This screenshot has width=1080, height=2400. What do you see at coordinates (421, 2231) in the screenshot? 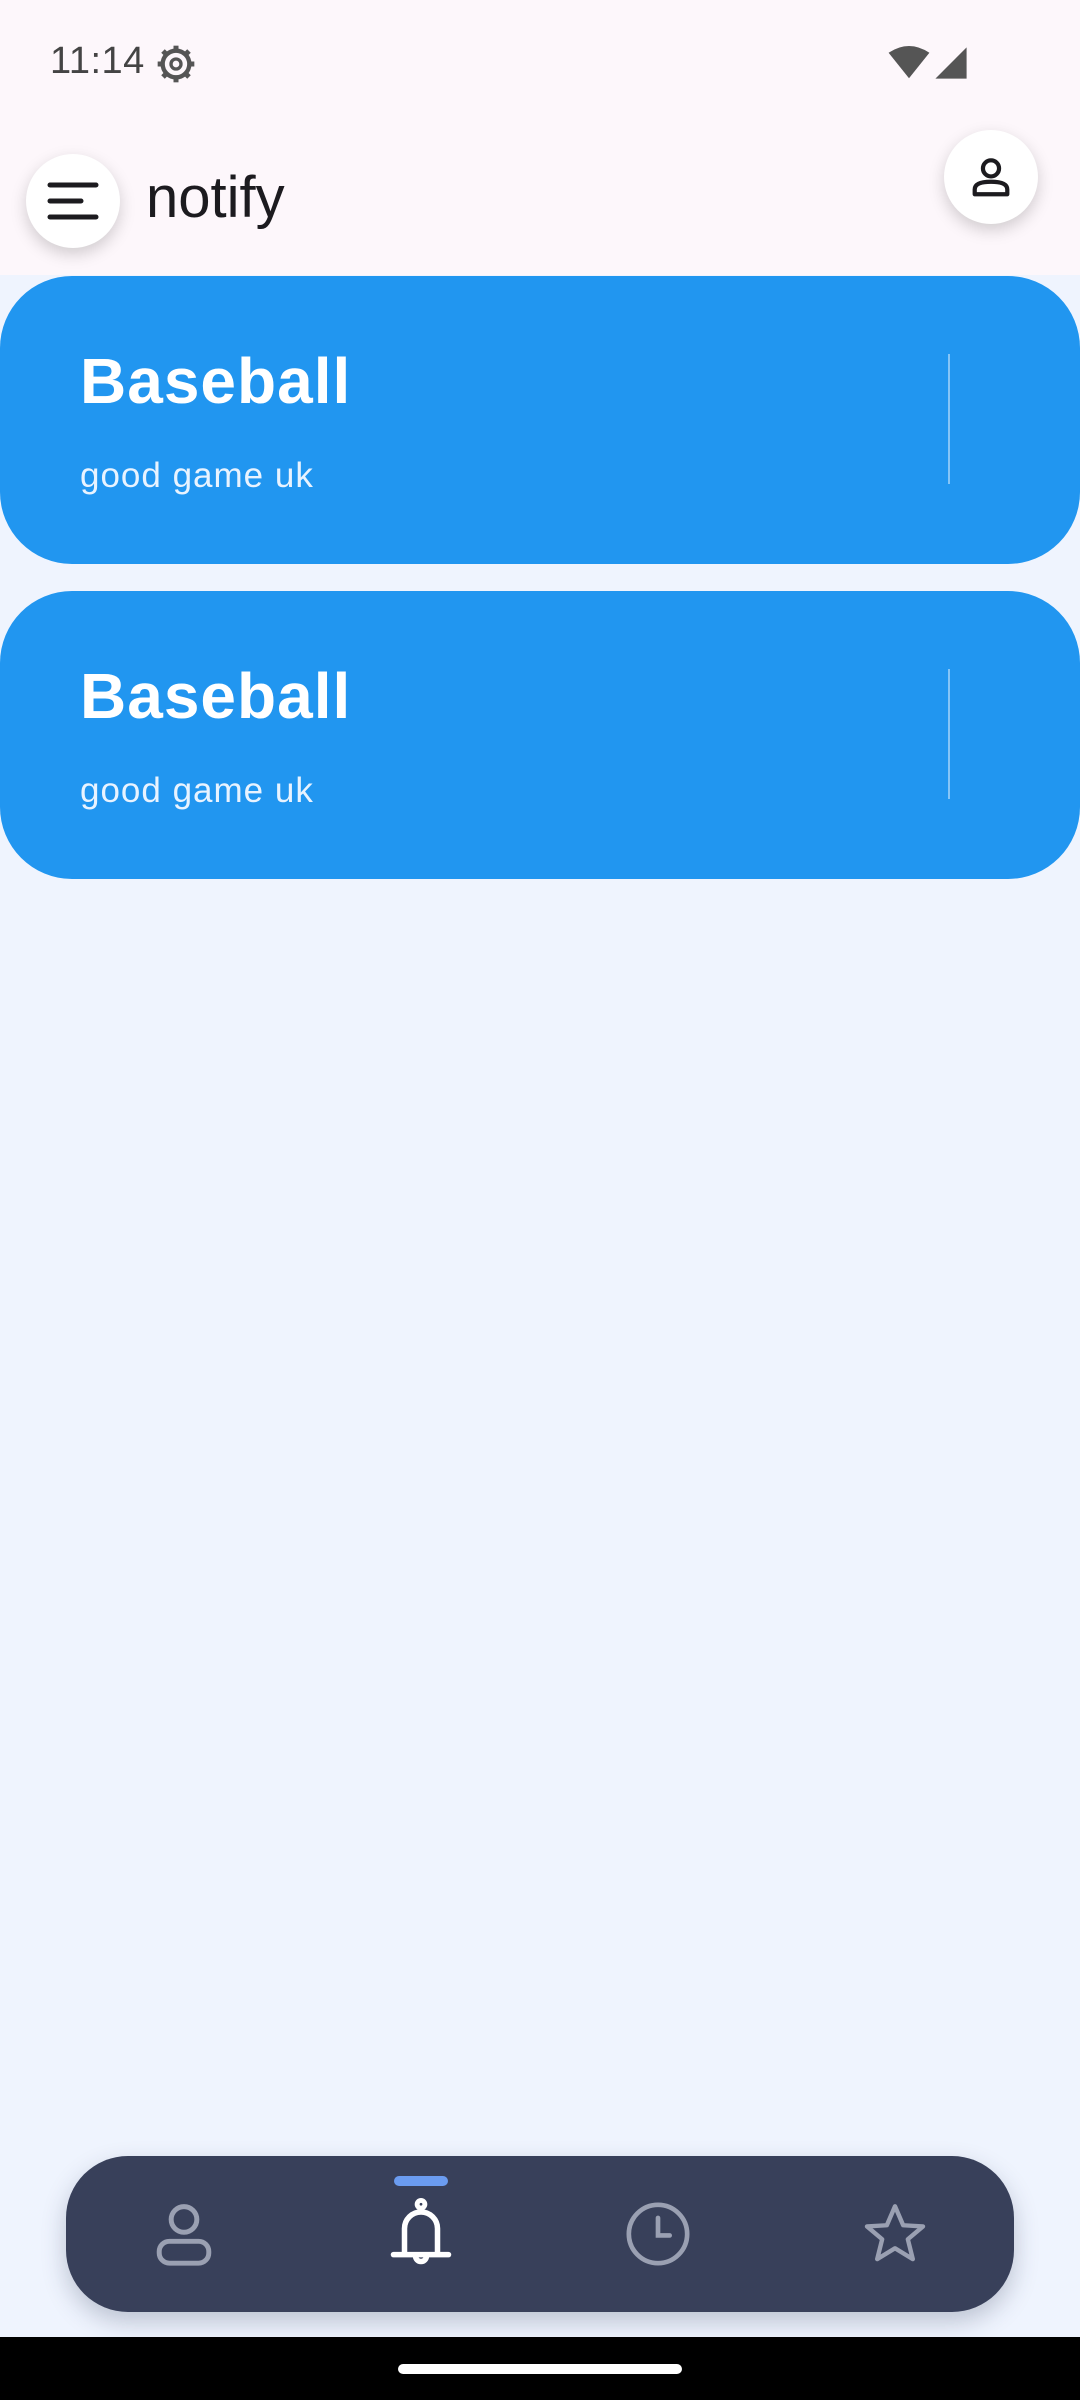
I see `bell-icon` at bounding box center [421, 2231].